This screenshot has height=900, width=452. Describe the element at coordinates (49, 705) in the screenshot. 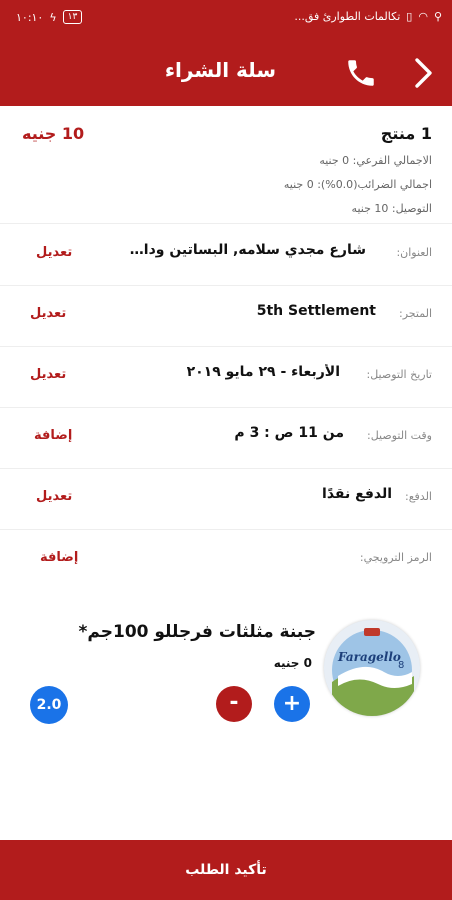

I see `quantity-badge: 2.0` at that location.